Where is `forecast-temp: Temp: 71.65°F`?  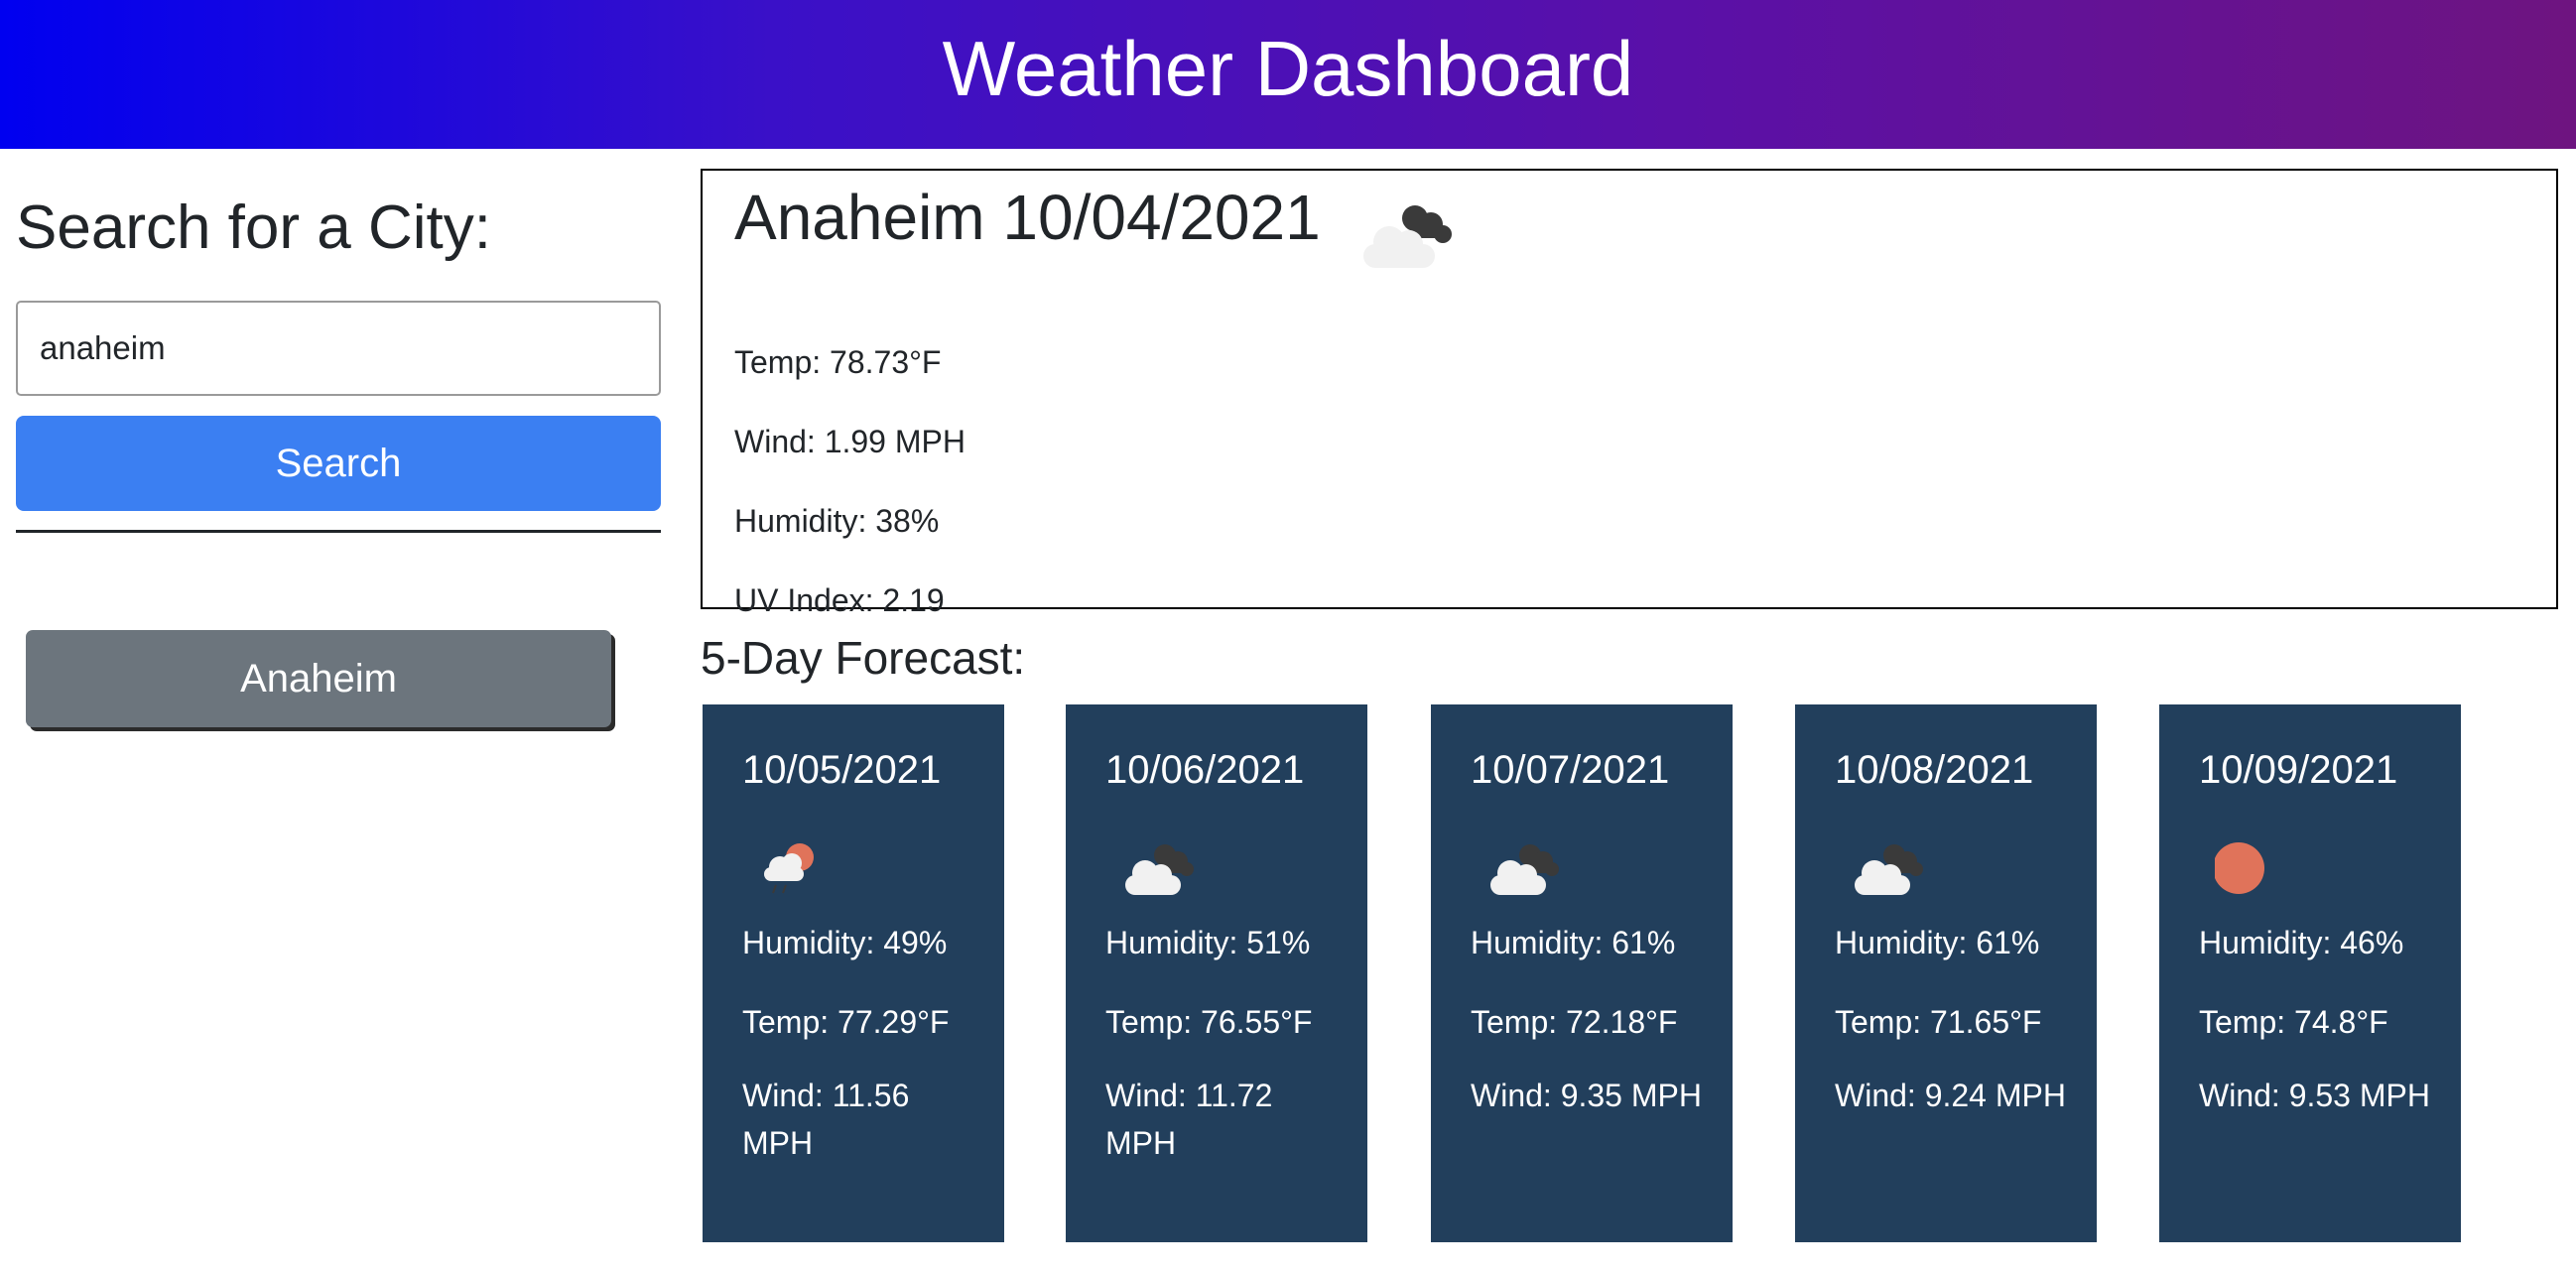 forecast-temp: Temp: 71.65°F is located at coordinates (1939, 1022).